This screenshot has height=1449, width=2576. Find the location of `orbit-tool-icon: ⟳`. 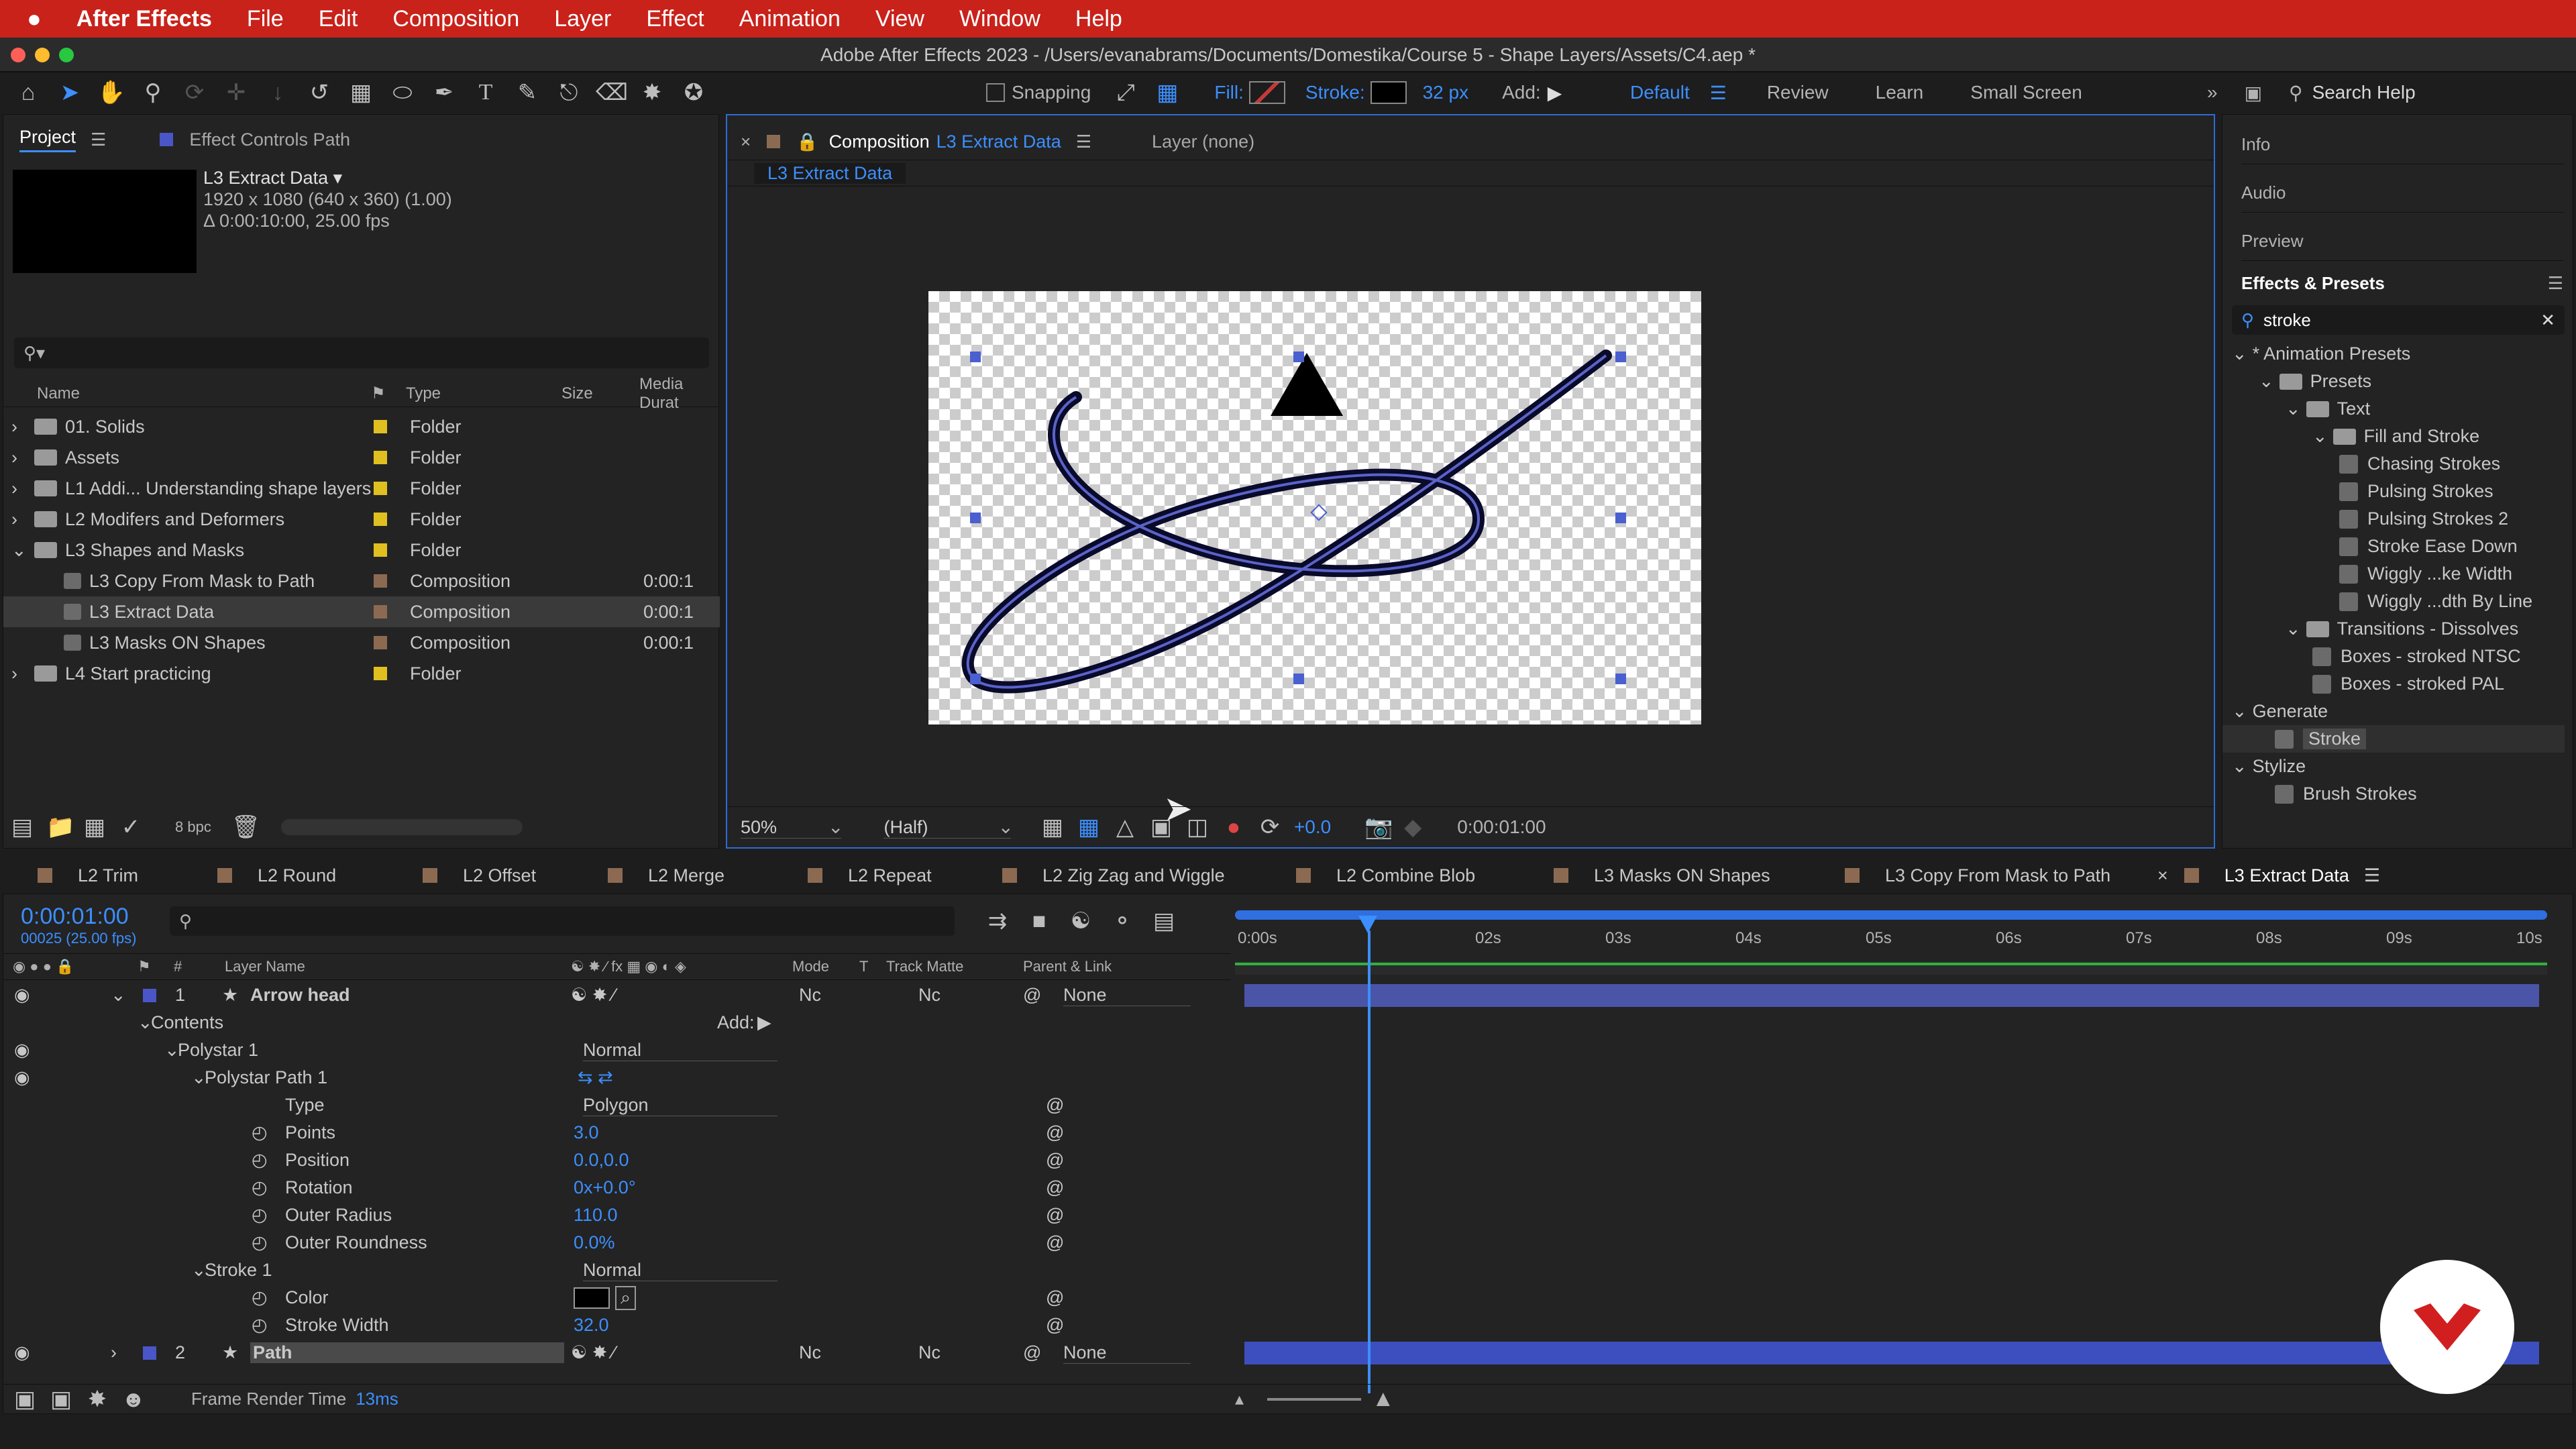

orbit-tool-icon: ⟳ is located at coordinates (194, 92).